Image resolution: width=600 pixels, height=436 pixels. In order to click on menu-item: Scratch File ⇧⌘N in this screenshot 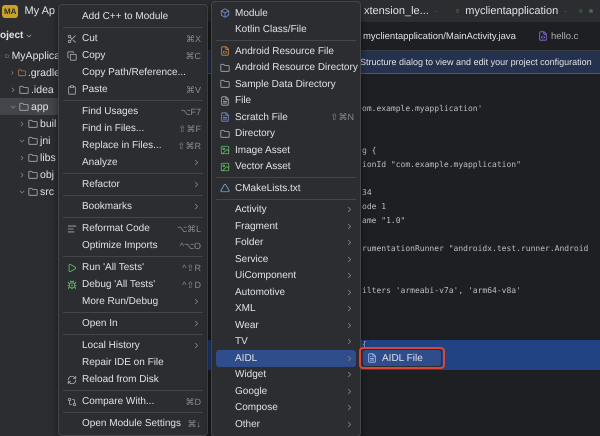, I will do `click(286, 117)`.